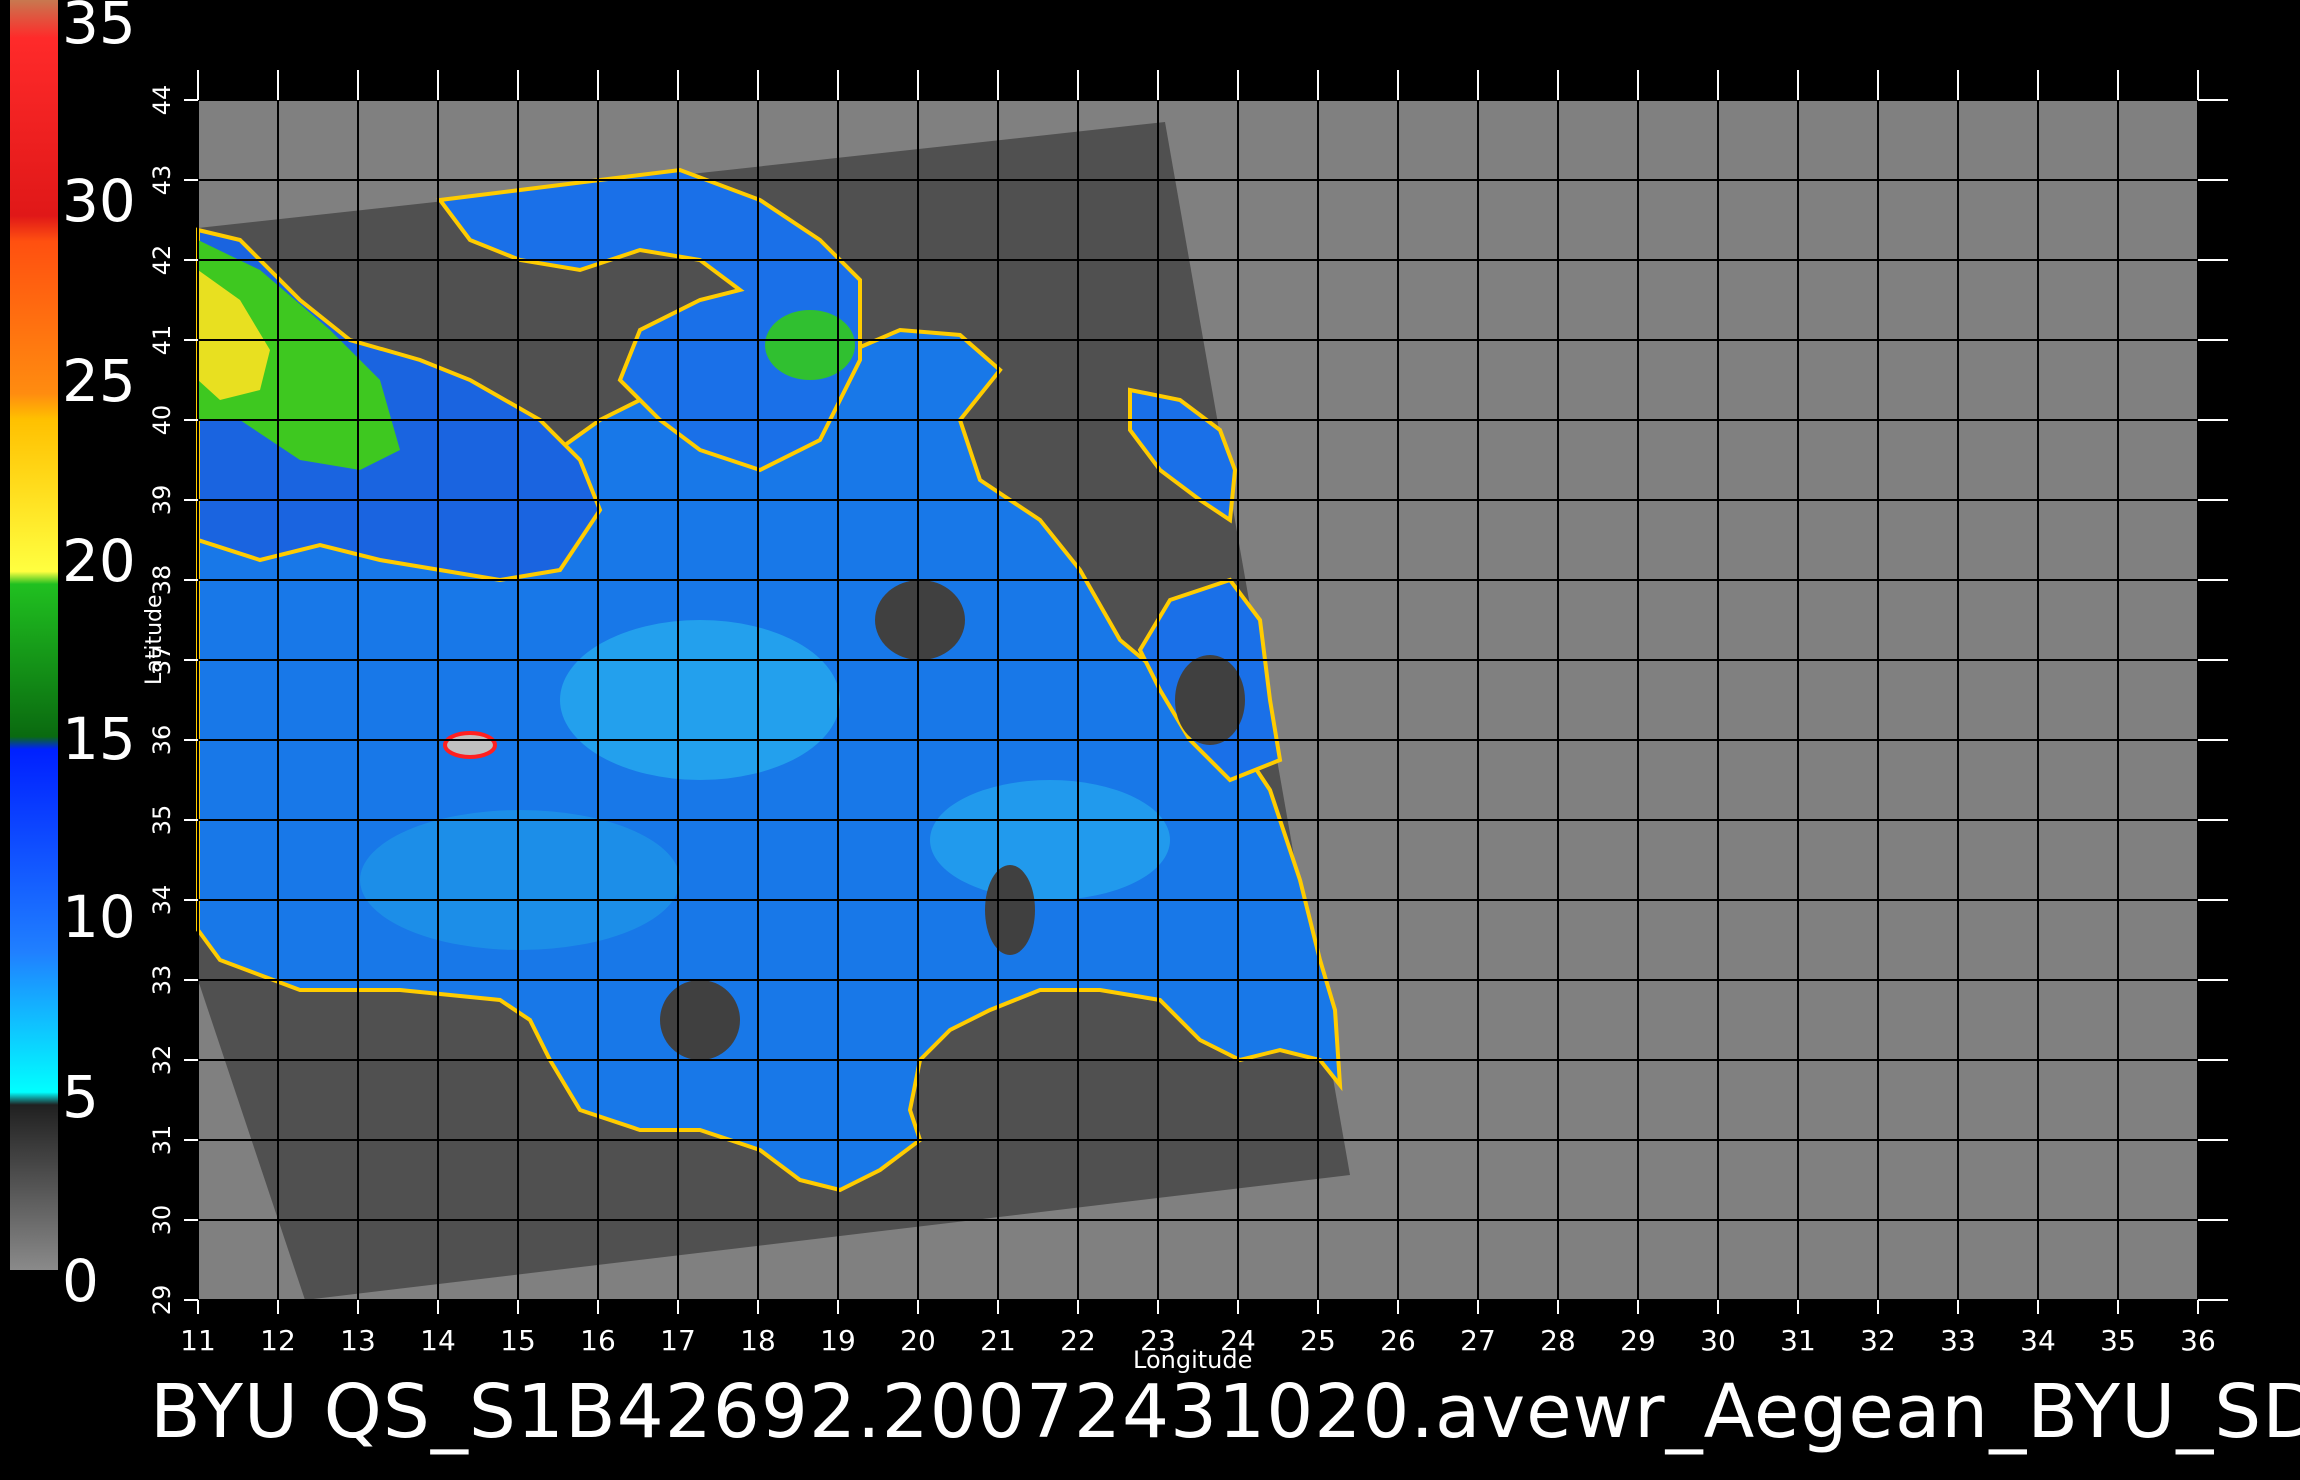 The image size is (2300, 1480). Describe the element at coordinates (162, 100) in the screenshot. I see `y-tick-label-44: 44` at that location.